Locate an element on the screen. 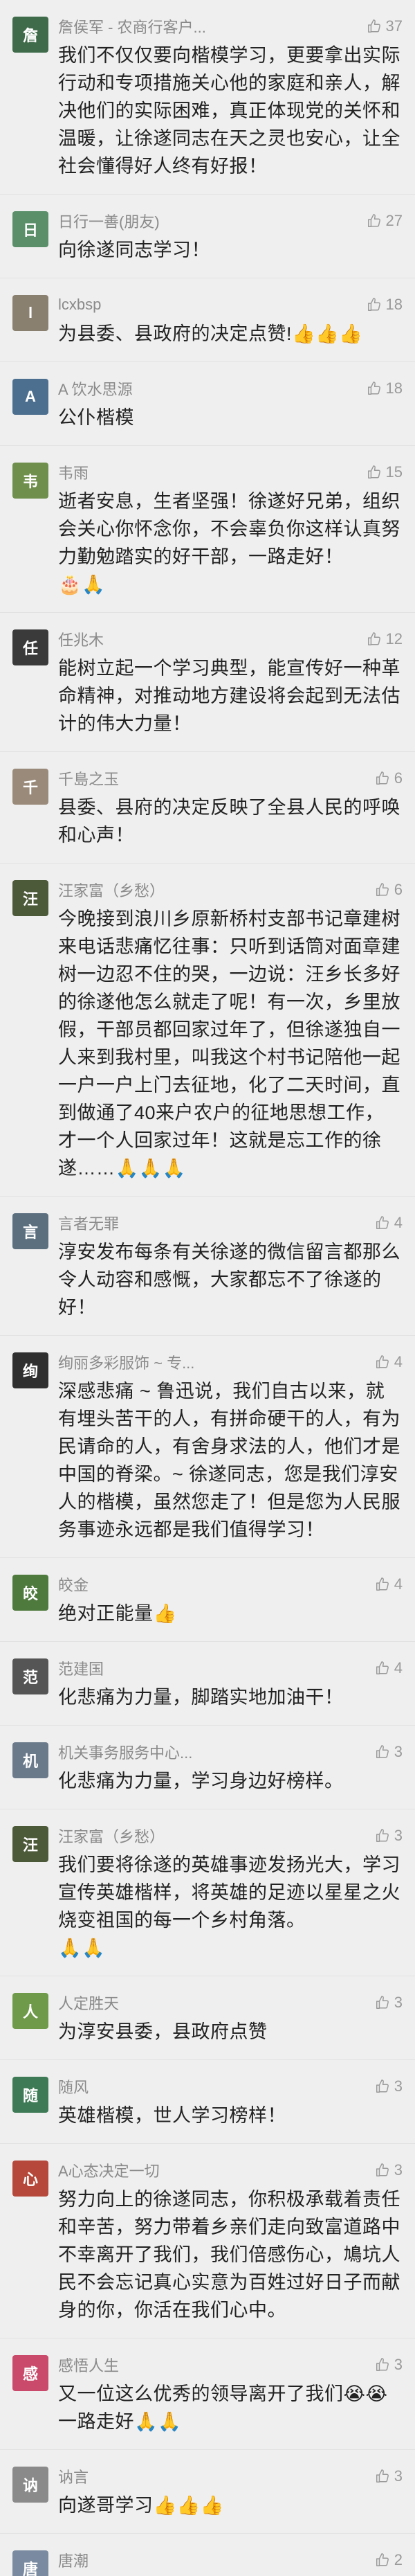 This screenshot has width=415, height=2576. commenter-name: 随风 is located at coordinates (73, 2086).